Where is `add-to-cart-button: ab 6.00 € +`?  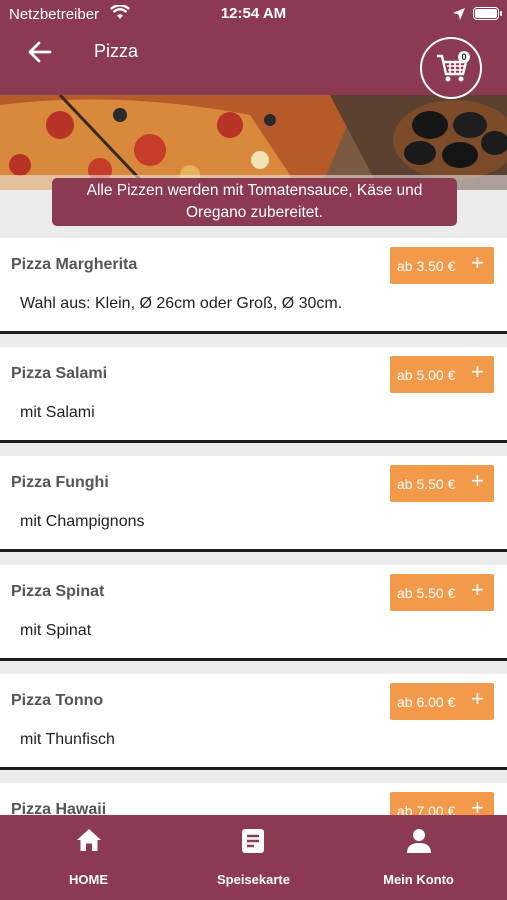 add-to-cart-button: ab 6.00 € + is located at coordinates (442, 701).